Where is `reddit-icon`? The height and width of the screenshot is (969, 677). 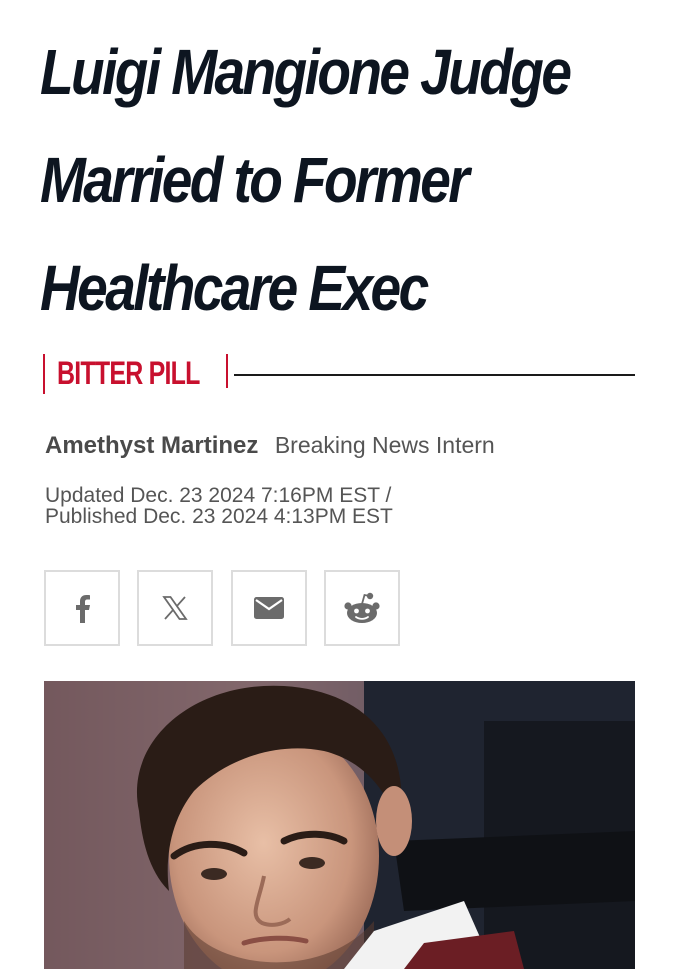 reddit-icon is located at coordinates (362, 608).